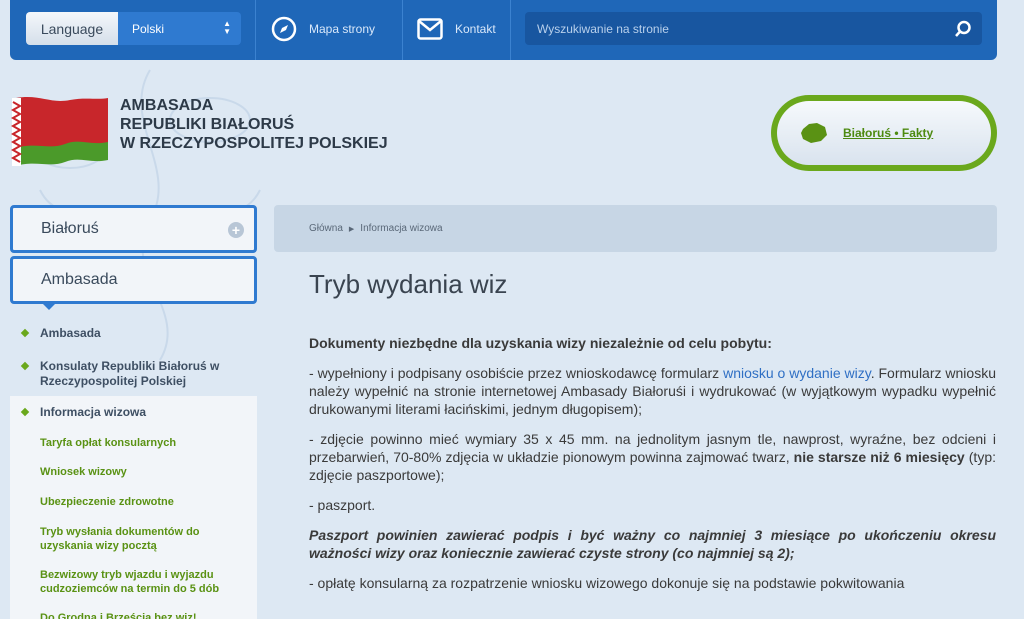 The image size is (1024, 619). Describe the element at coordinates (107, 502) in the screenshot. I see `submenu-item: Ubezpieczenie zdrowotne` at that location.